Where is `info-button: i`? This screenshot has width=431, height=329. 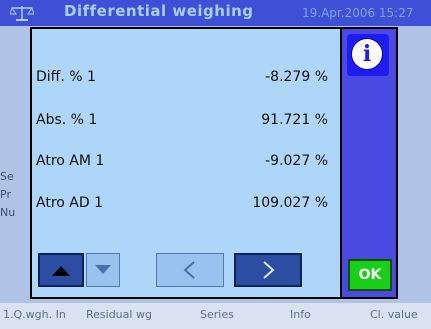 info-button: i is located at coordinates (368, 55).